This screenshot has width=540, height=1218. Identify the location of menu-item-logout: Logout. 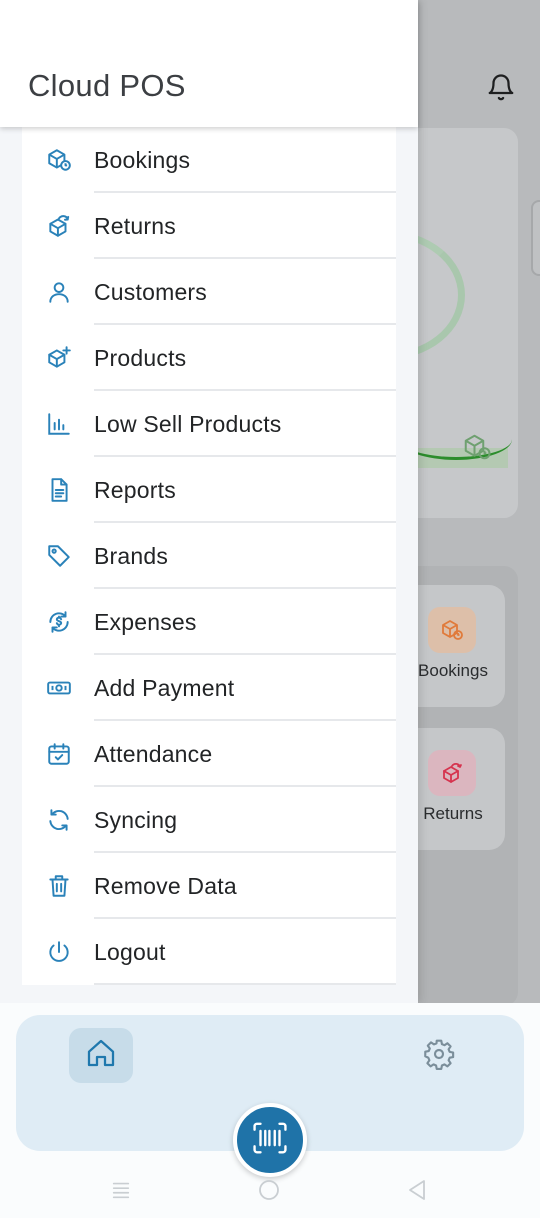
(209, 952).